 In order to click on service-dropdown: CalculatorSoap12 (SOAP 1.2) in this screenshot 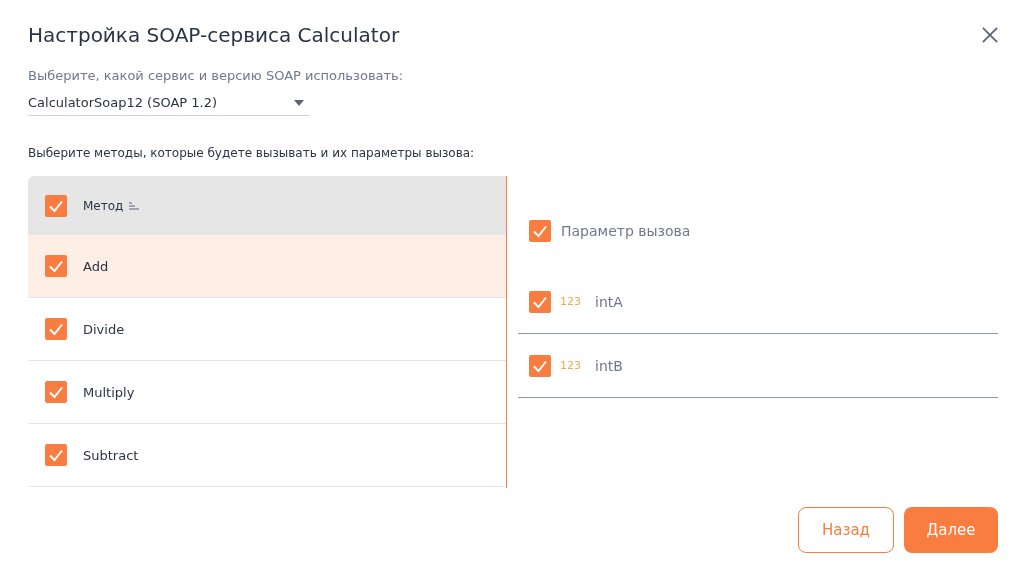, I will do `click(169, 103)`.